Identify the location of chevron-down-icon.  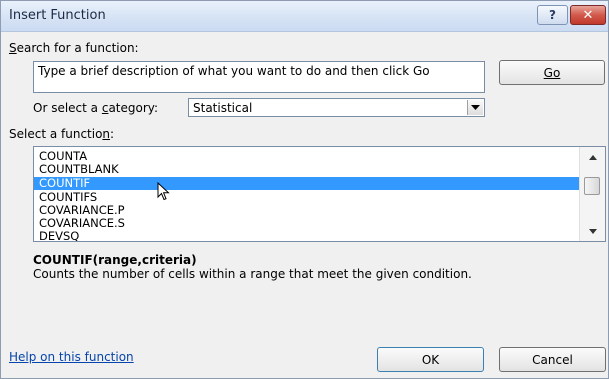
(475, 107).